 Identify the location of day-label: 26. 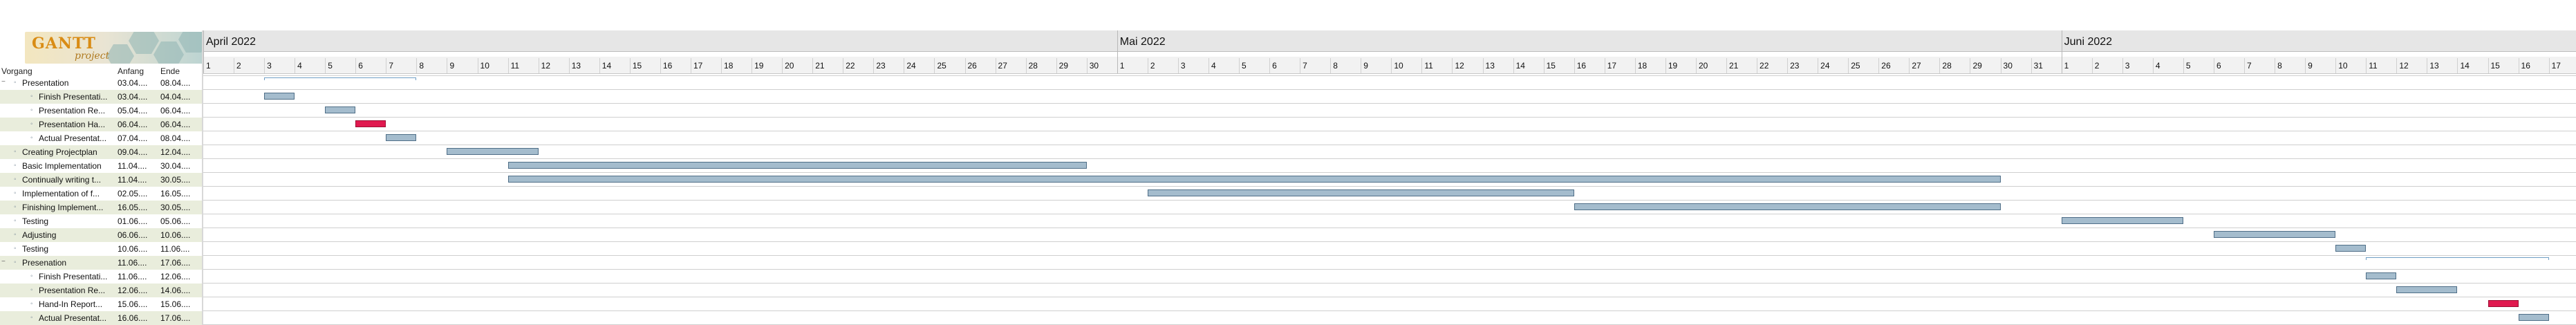
(972, 66).